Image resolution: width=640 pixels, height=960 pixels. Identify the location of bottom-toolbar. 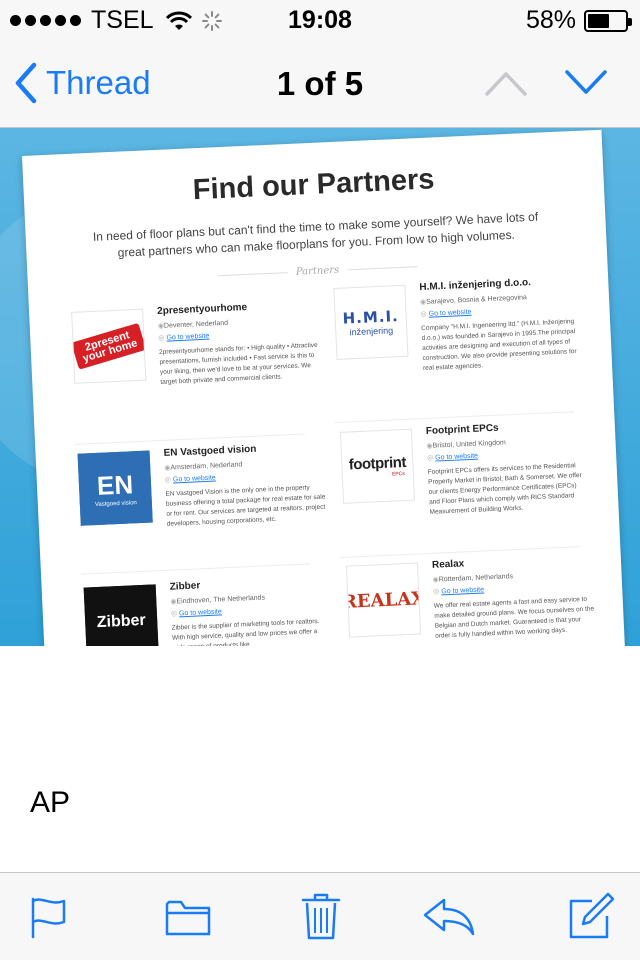
(320, 916).